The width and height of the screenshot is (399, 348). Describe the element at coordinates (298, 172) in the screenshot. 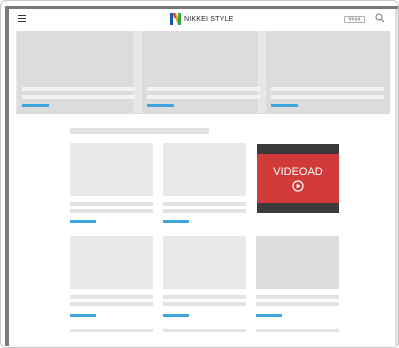

I see `video-ad-label: VIDEOAD` at that location.